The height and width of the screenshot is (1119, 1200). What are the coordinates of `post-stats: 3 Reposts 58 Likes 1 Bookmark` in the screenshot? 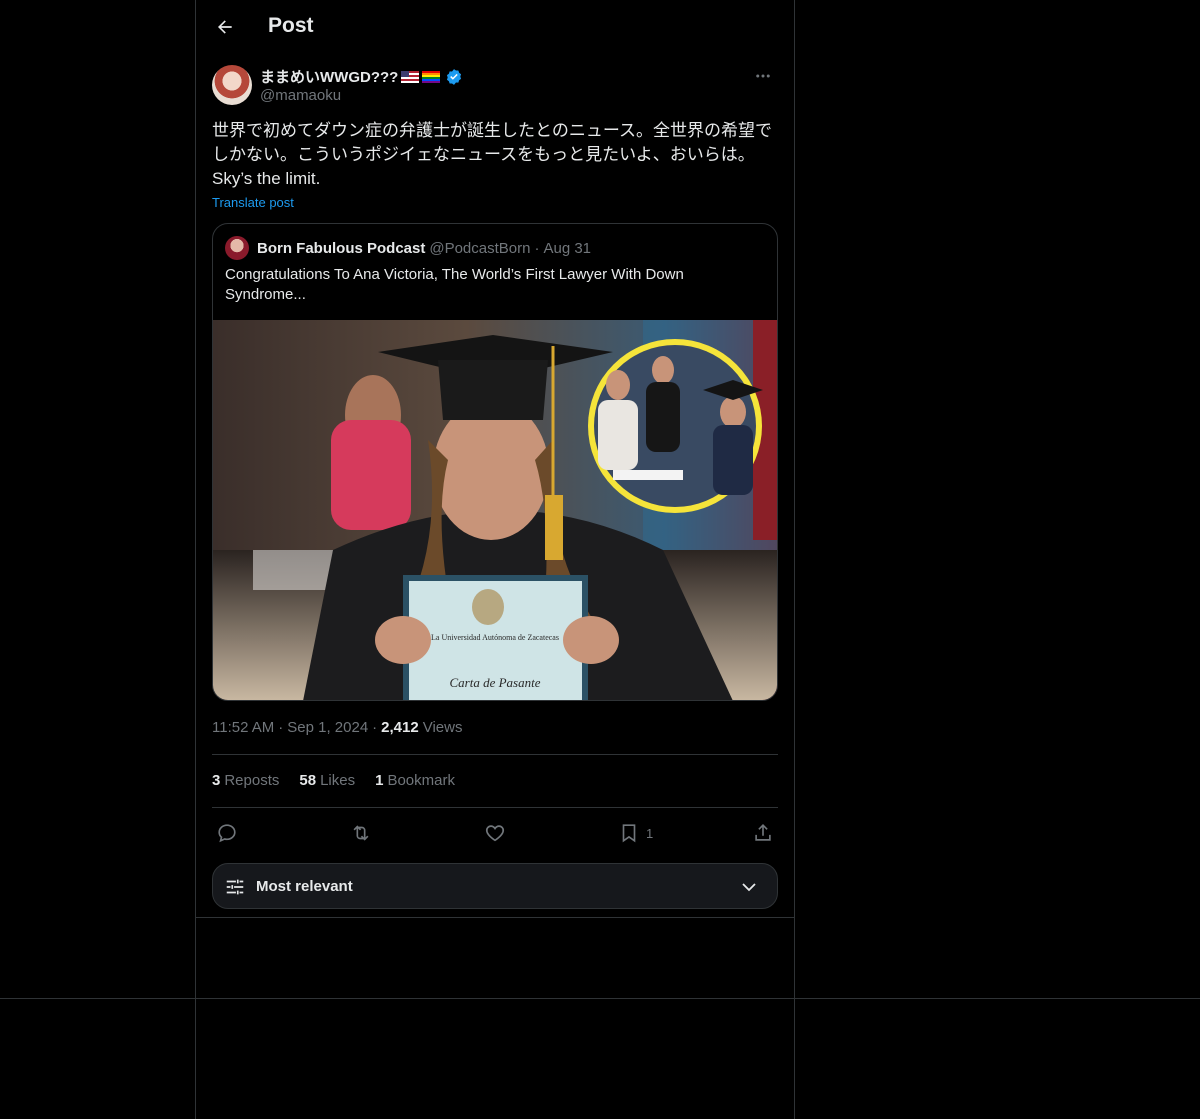 It's located at (333, 780).